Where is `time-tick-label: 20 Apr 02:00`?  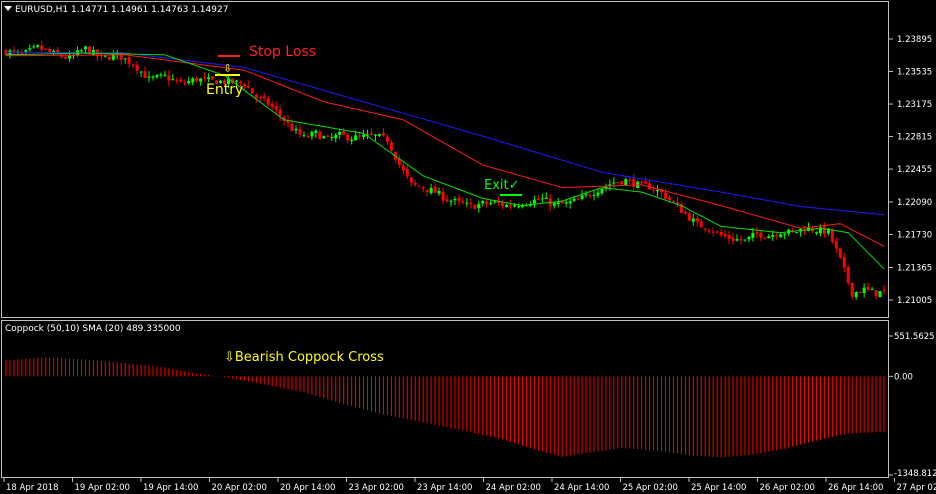
time-tick-label: 20 Apr 02:00 is located at coordinates (239, 488).